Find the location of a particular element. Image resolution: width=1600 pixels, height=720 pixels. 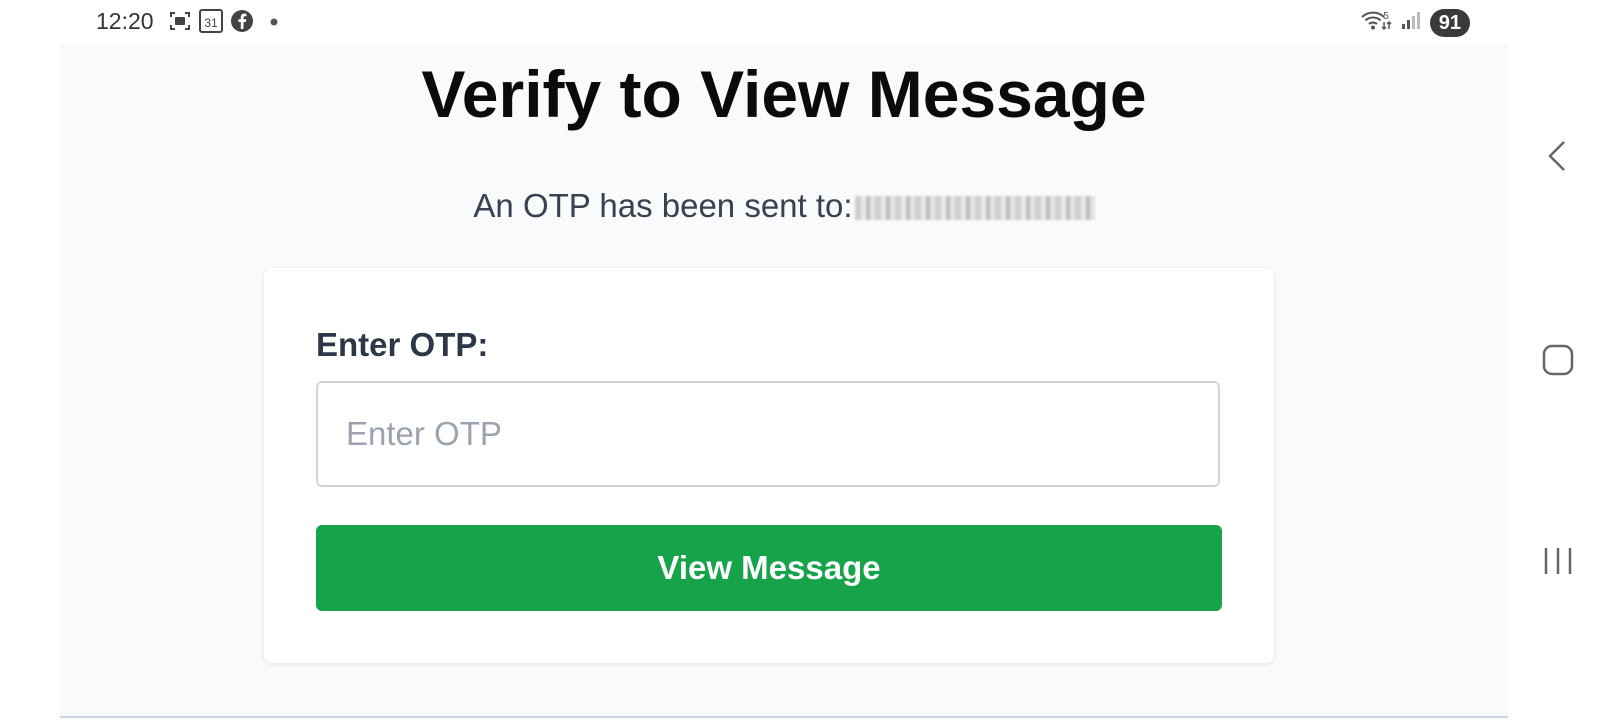

dot-icon is located at coordinates (274, 21).